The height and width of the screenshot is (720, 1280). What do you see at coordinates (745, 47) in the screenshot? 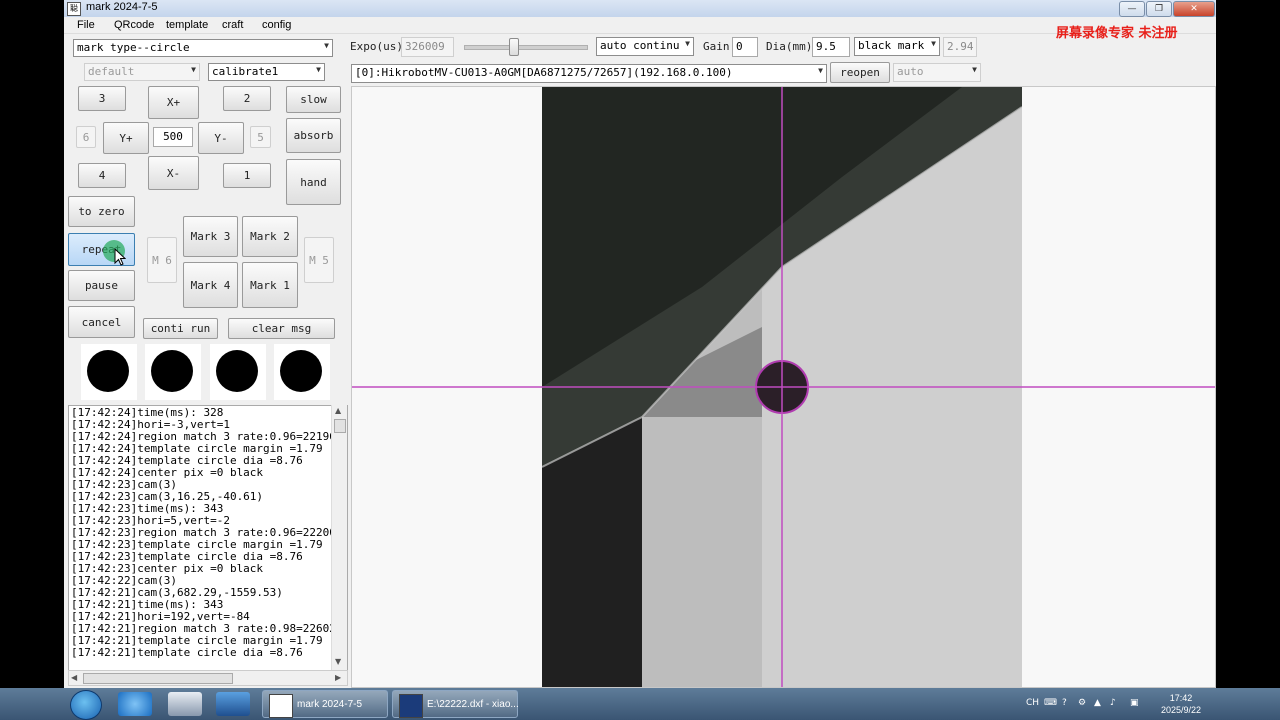
I see `gain-input: 0` at bounding box center [745, 47].